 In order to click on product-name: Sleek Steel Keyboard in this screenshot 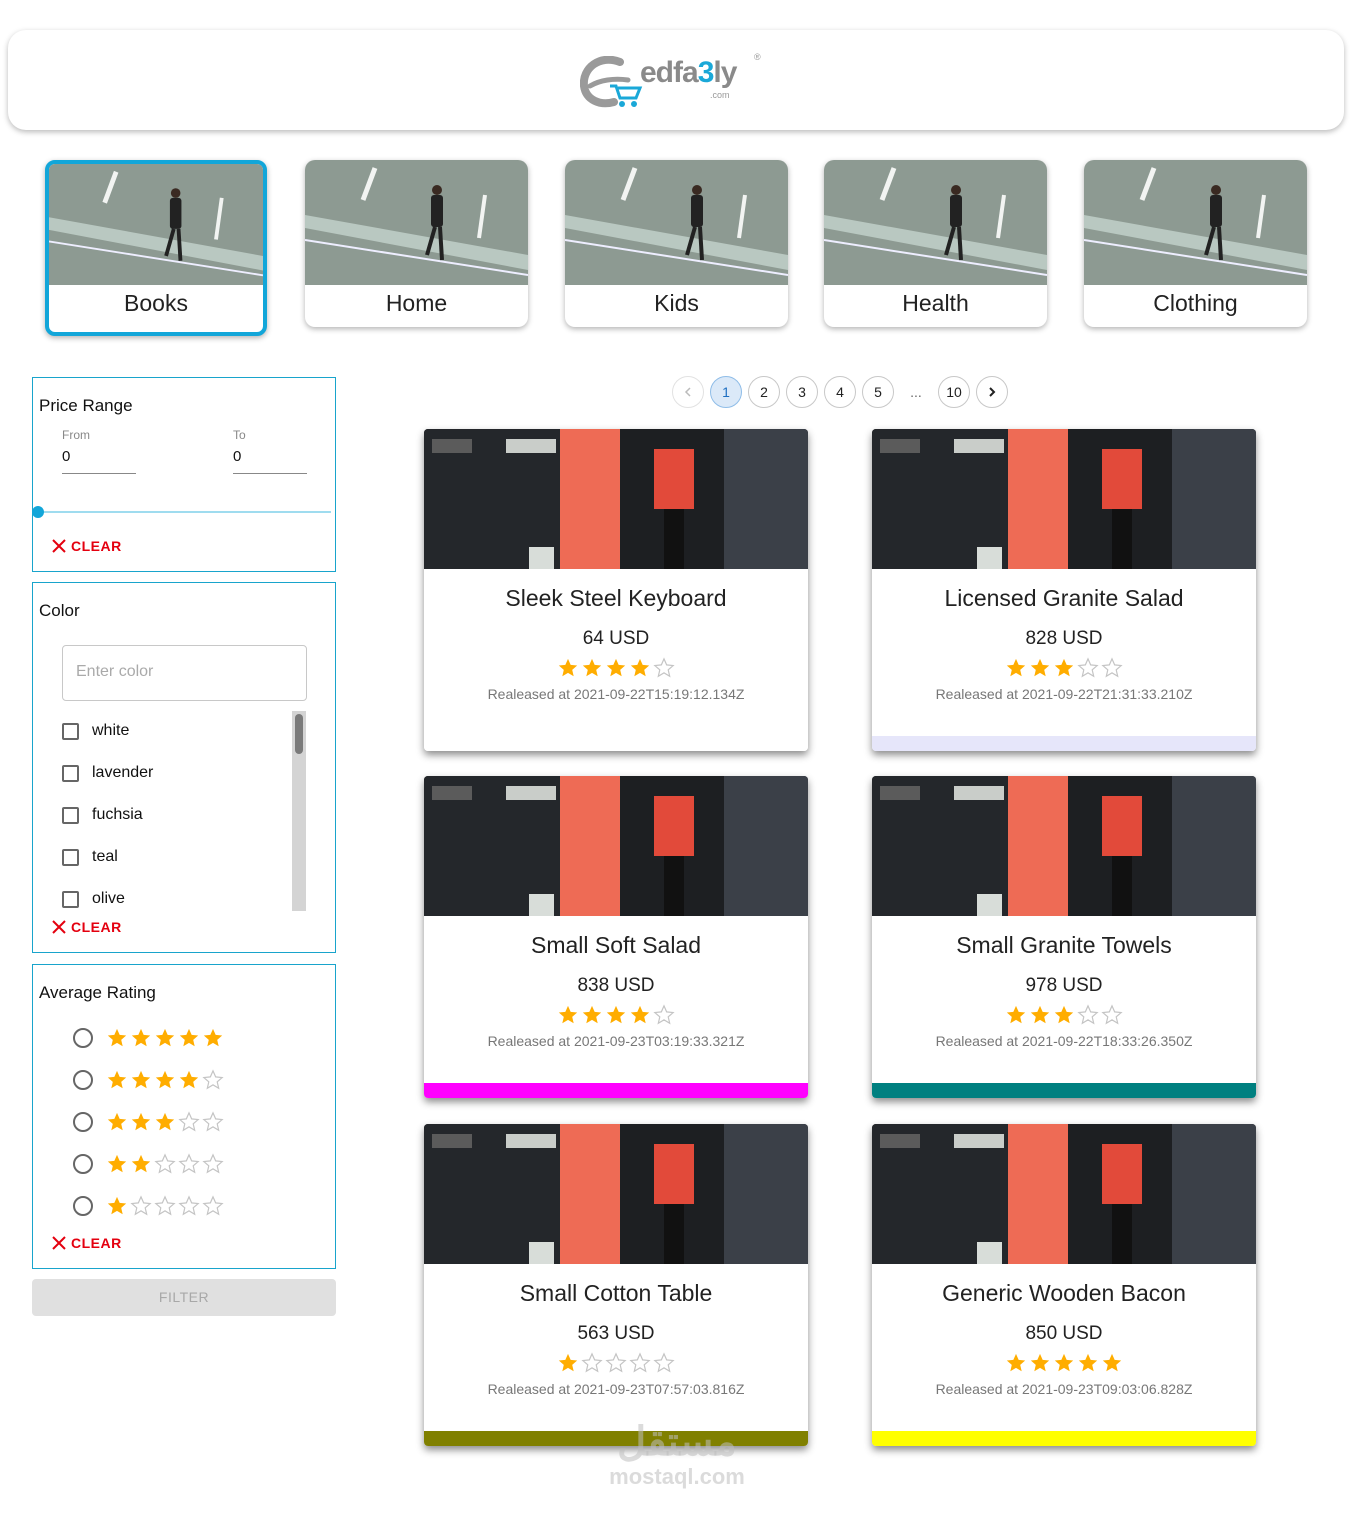, I will do `click(616, 598)`.